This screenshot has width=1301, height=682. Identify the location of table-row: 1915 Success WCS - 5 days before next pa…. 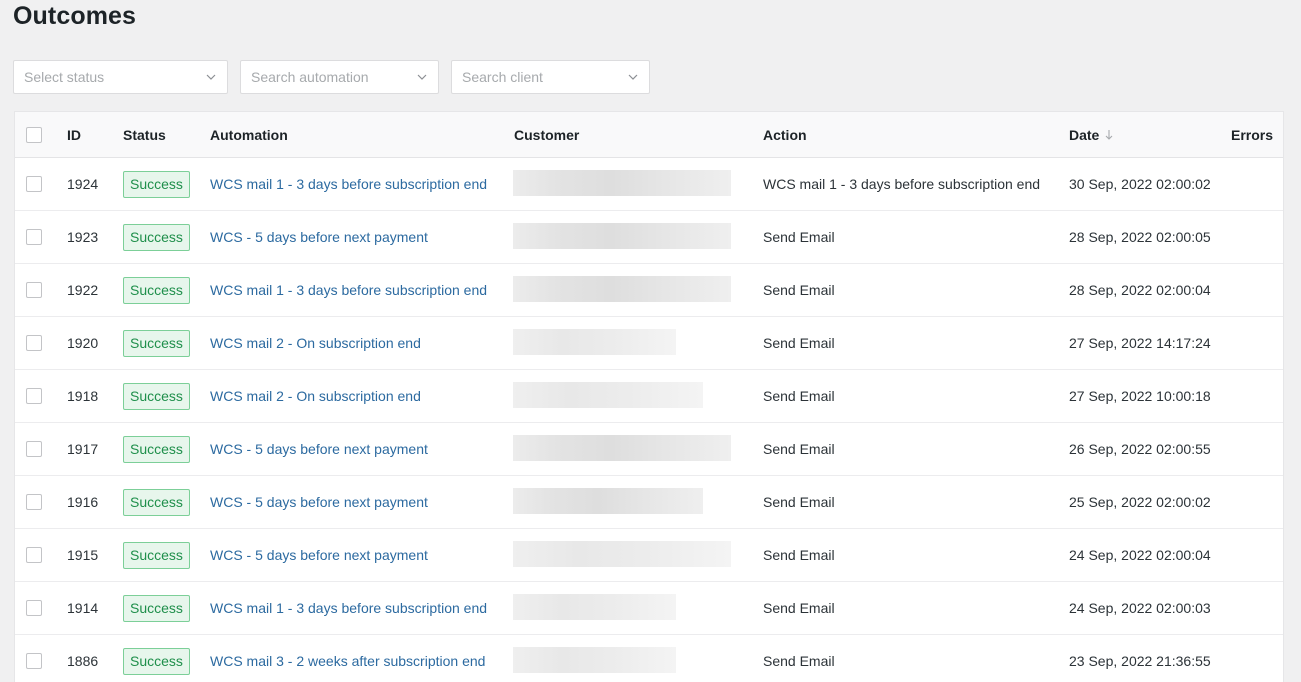
(649, 555).